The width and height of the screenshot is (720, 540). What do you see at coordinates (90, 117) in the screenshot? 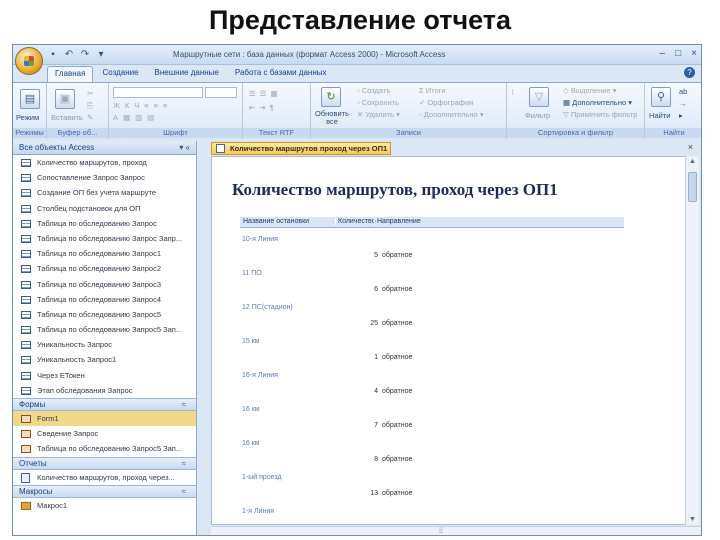
I see `format-painter-icon: ✎` at bounding box center [90, 117].